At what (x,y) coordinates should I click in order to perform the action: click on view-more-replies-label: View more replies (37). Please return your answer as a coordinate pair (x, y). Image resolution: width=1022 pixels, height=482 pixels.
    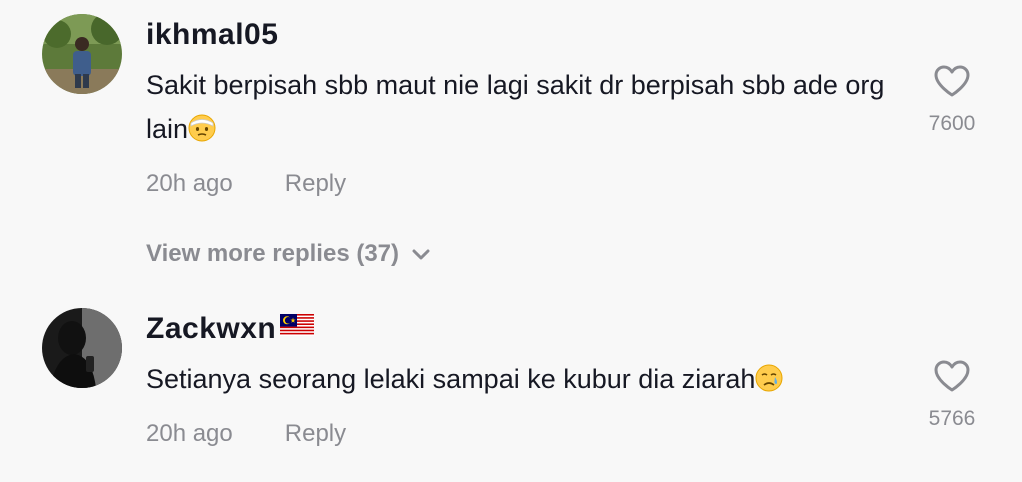
    Looking at the image, I should click on (273, 253).